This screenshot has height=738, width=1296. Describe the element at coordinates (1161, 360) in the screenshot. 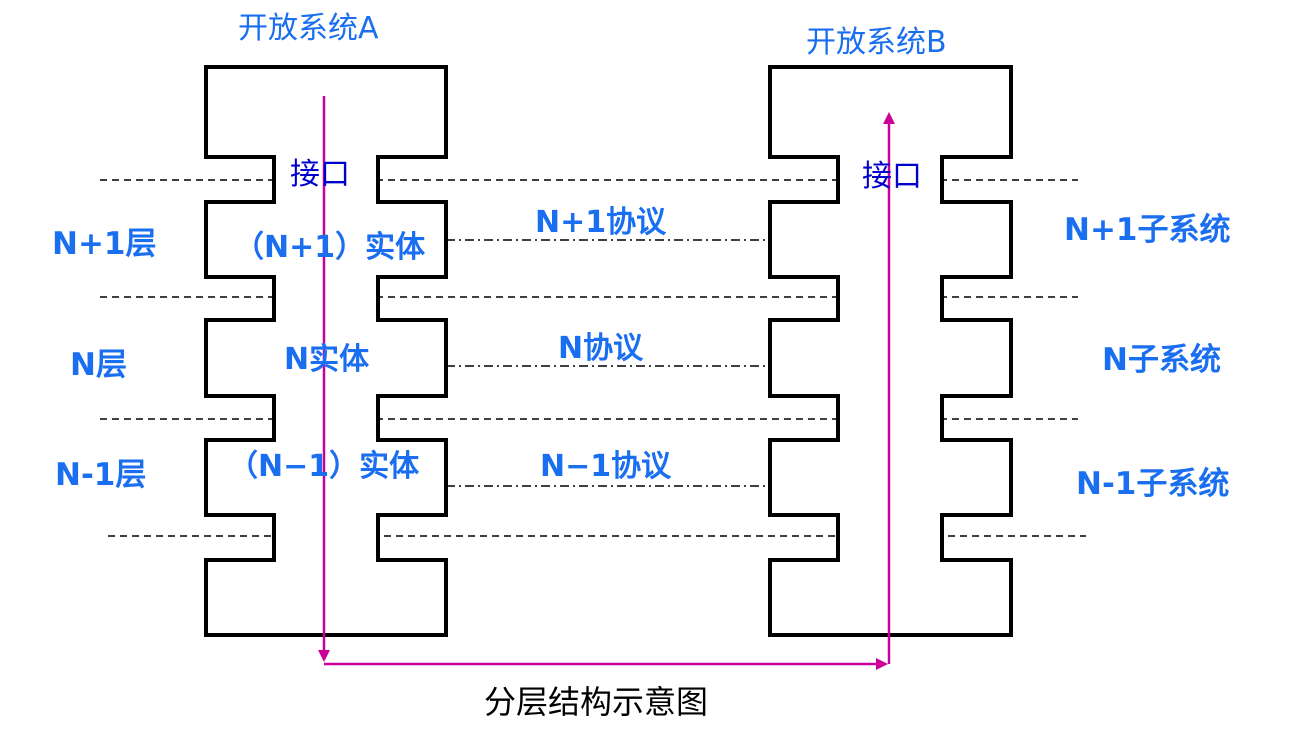

I see `subsystem-label-middle: N子系统` at that location.